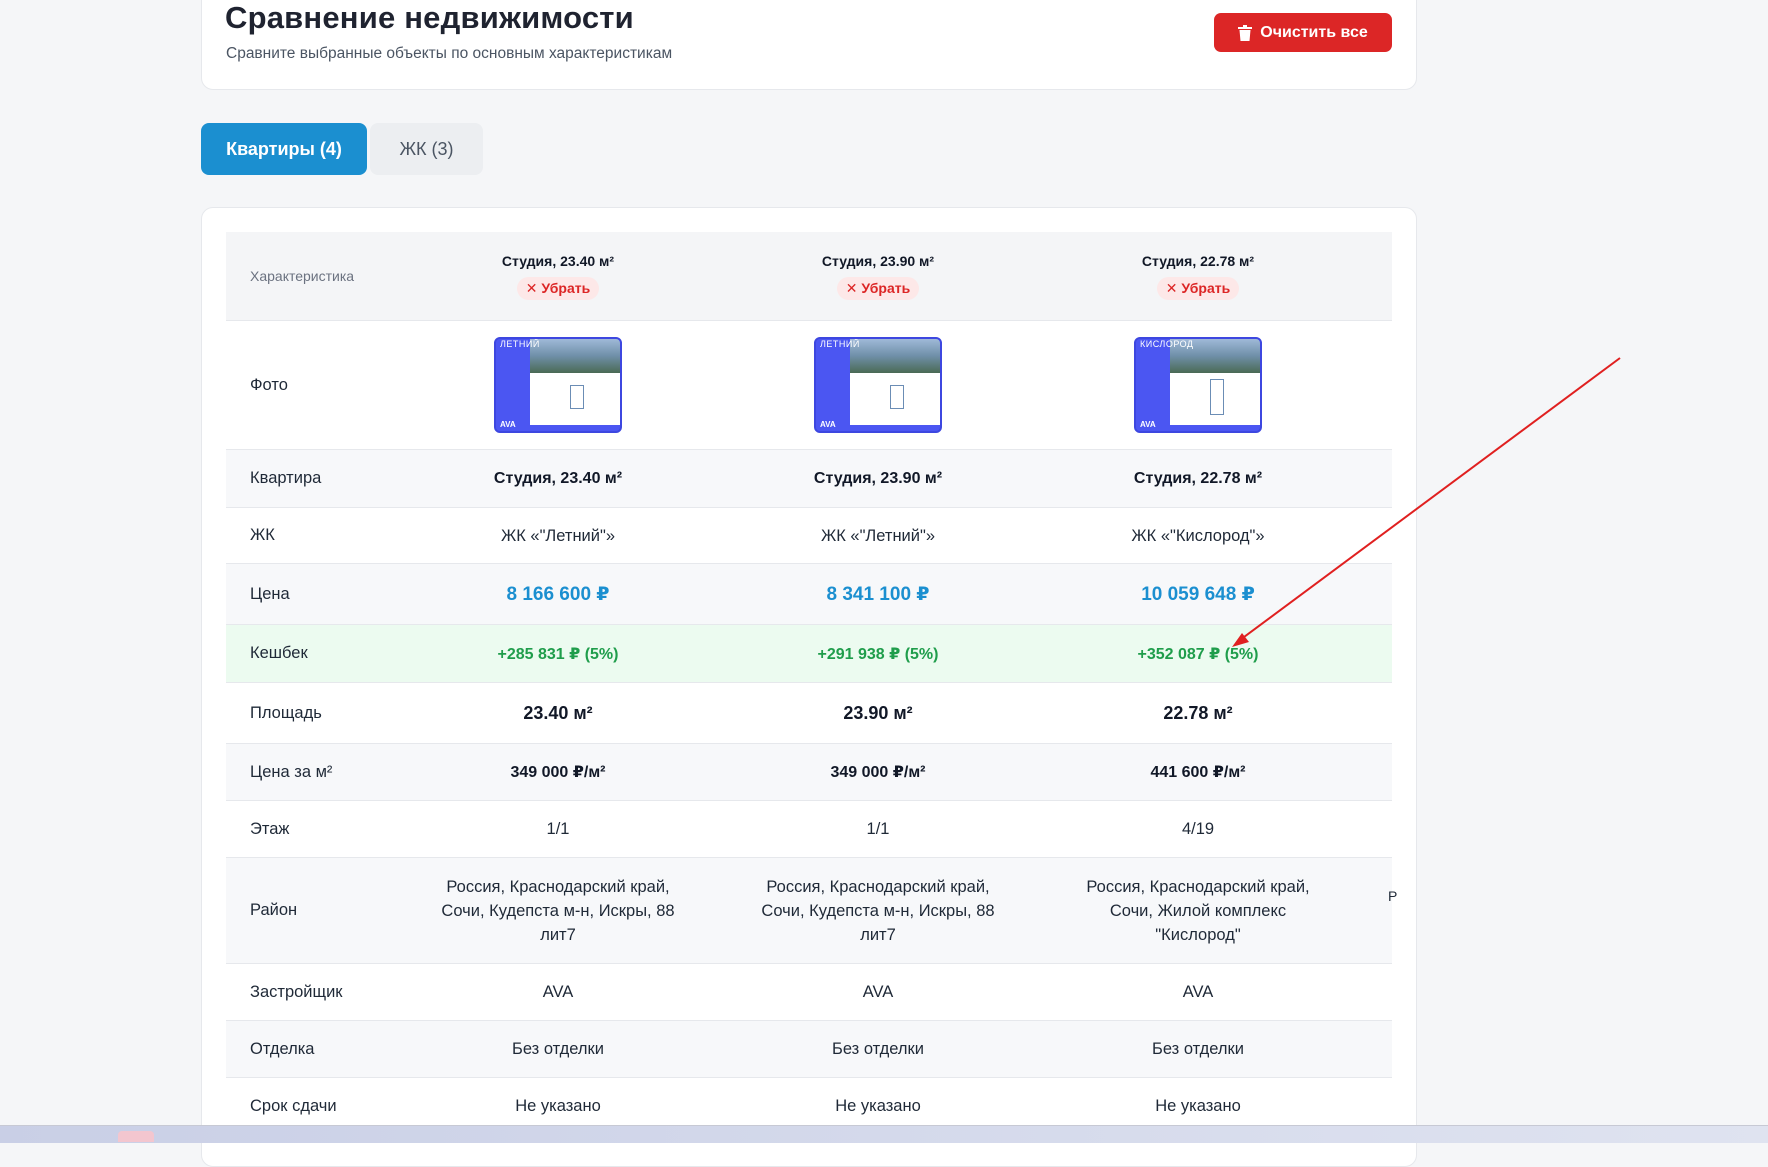  I want to click on cell-price-per-m2: 441 600 ₽/м², so click(1198, 772).